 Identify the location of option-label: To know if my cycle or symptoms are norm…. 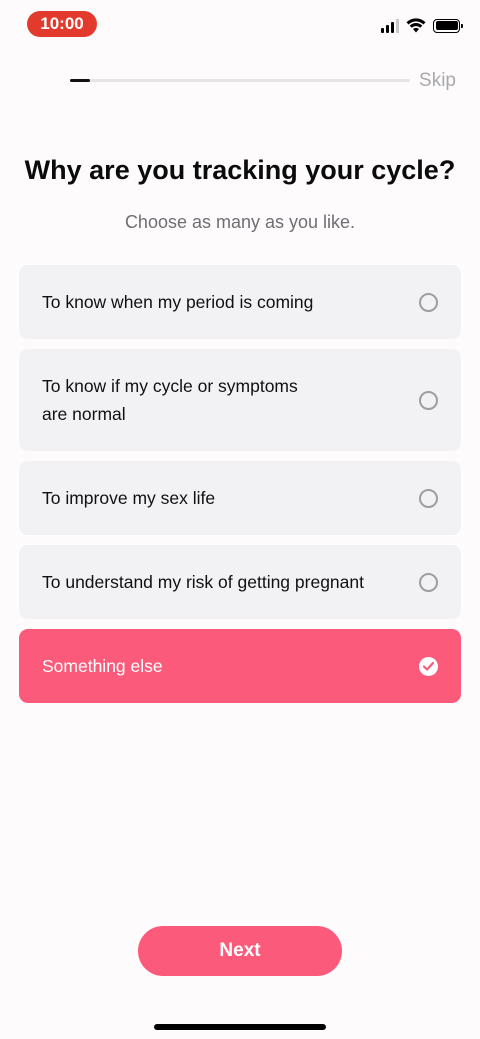
(170, 400).